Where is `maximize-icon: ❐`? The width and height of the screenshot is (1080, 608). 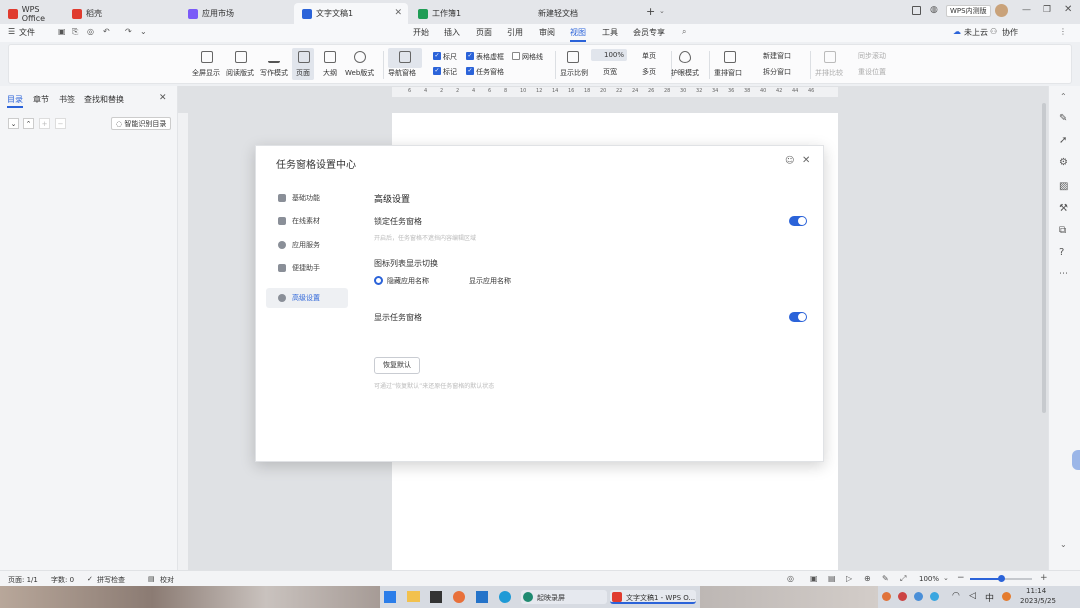 maximize-icon: ❐ is located at coordinates (1047, 10).